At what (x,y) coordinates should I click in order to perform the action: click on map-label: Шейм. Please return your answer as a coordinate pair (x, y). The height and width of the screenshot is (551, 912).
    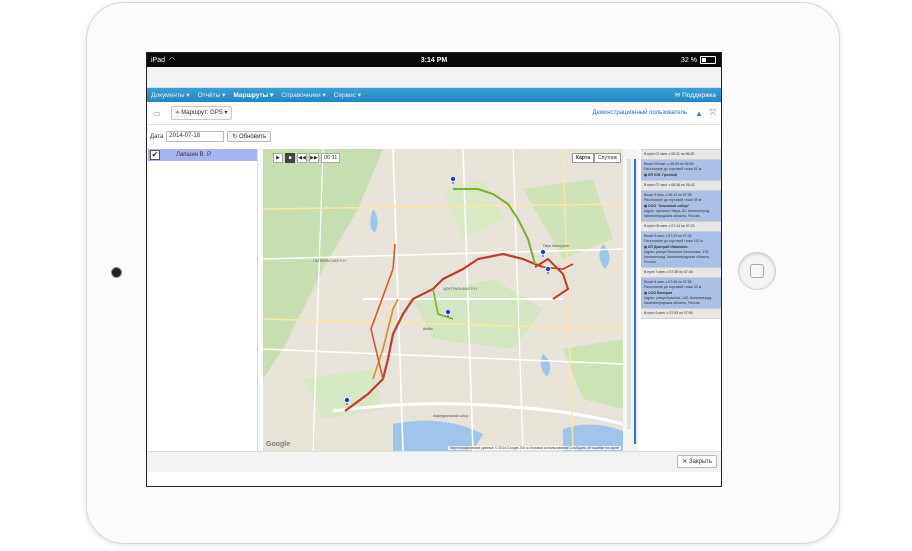
    Looking at the image, I should click on (428, 329).